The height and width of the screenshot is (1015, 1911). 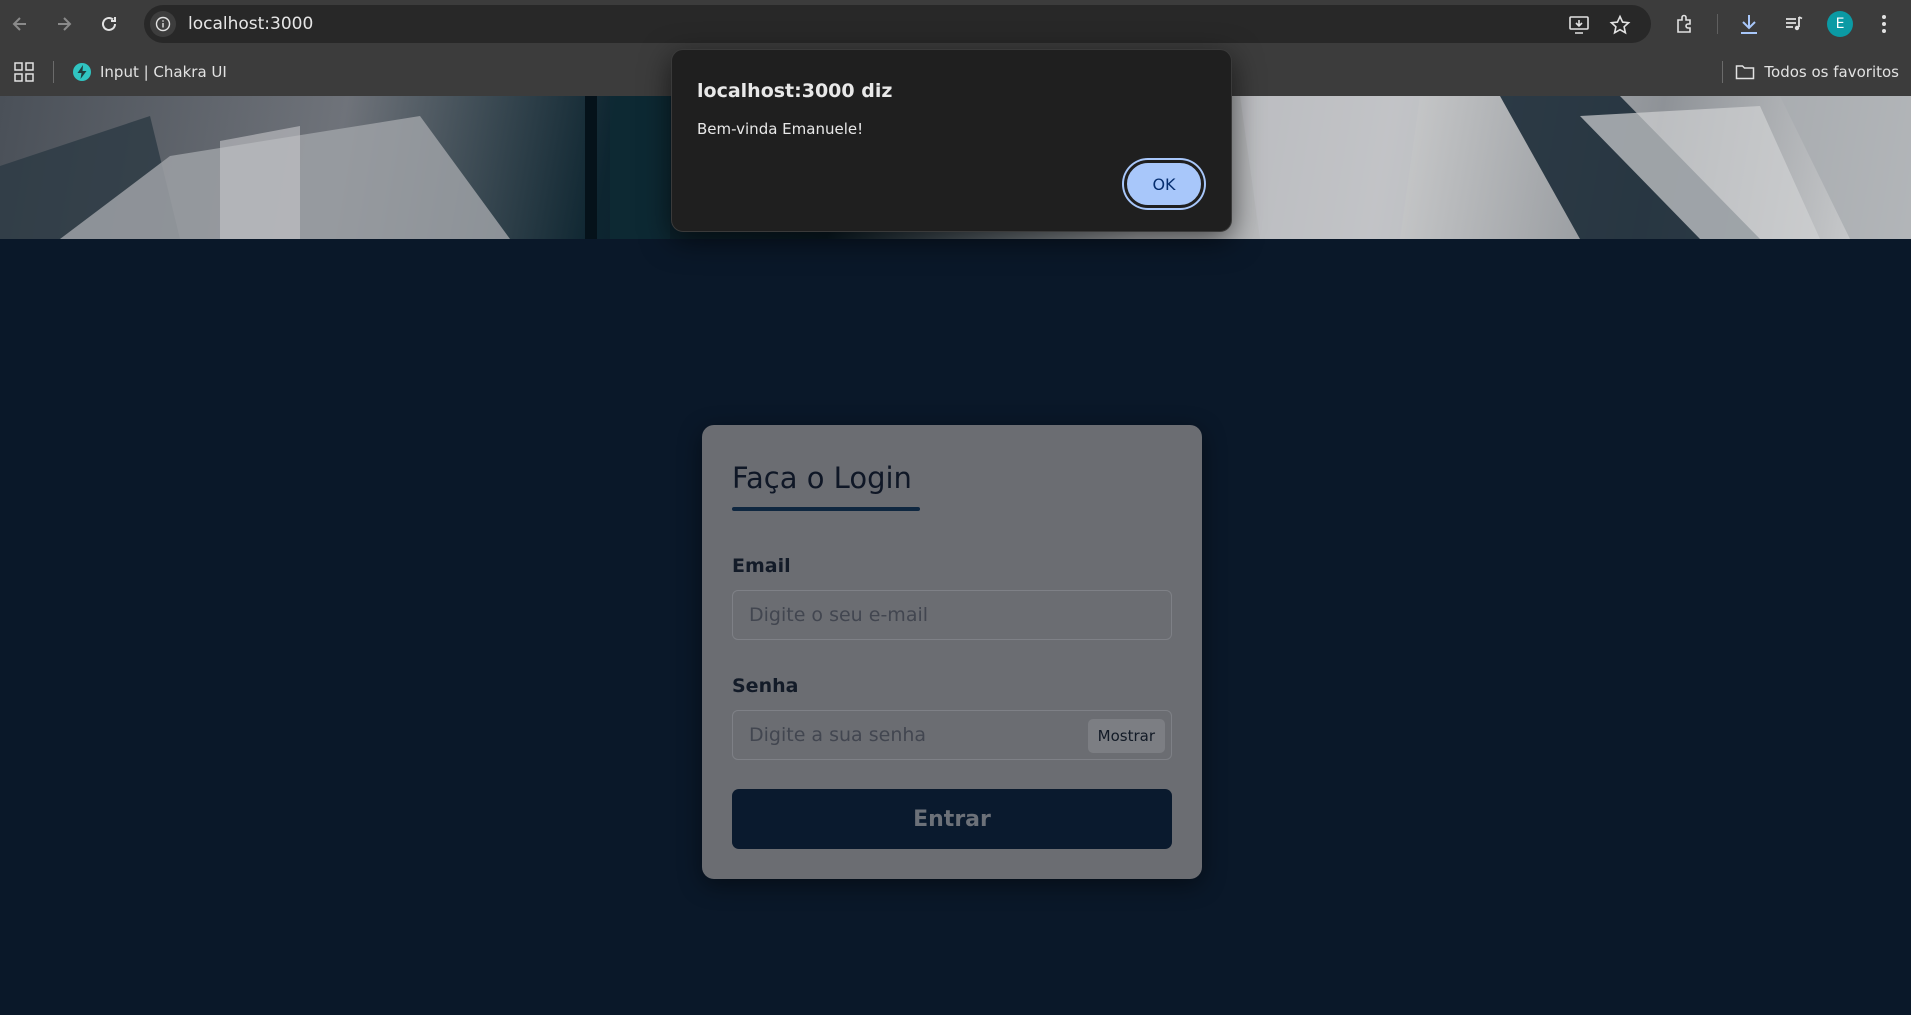 I want to click on all-bookmarks-label: Todos os favoritos, so click(x=1831, y=72).